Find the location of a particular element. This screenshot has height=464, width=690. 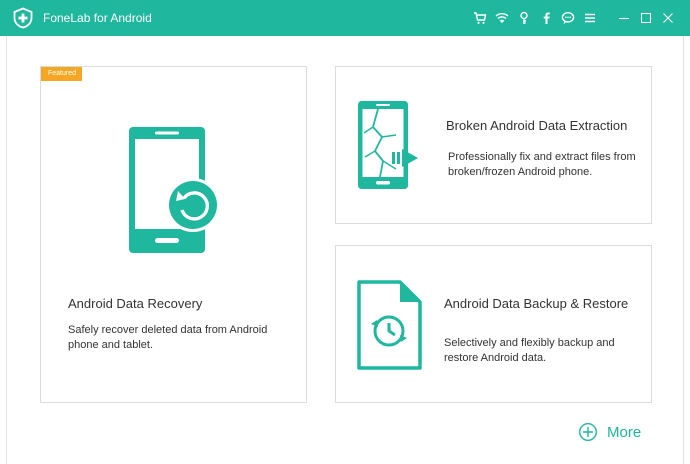

more-label: More is located at coordinates (624, 432).